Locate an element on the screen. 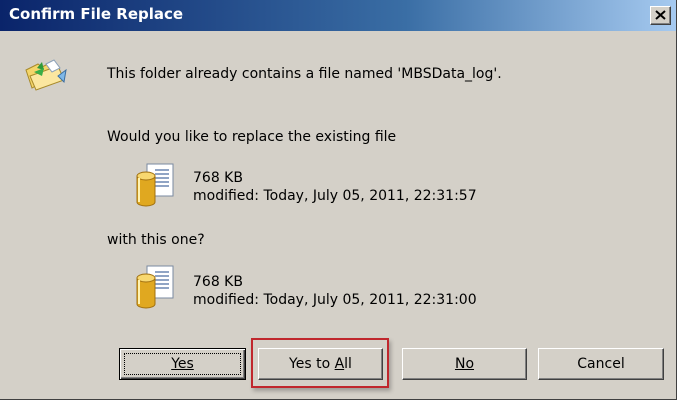 The image size is (677, 406). yes-button-label: Yes is located at coordinates (182, 364).